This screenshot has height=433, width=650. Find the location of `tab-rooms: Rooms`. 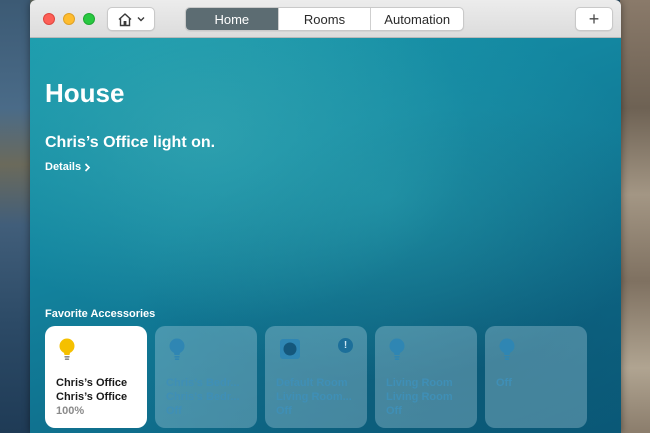

tab-rooms: Rooms is located at coordinates (325, 19).